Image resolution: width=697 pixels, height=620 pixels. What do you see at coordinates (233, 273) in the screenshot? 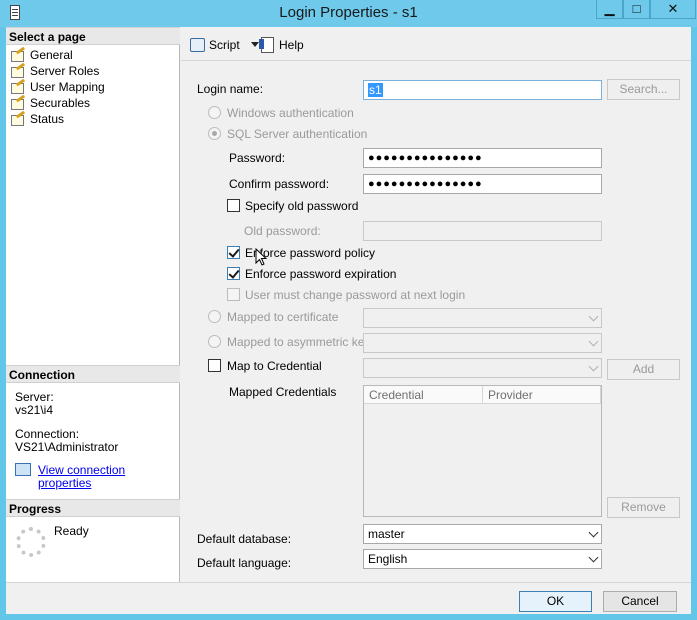
I see `enforce-expiration-checkbox` at bounding box center [233, 273].